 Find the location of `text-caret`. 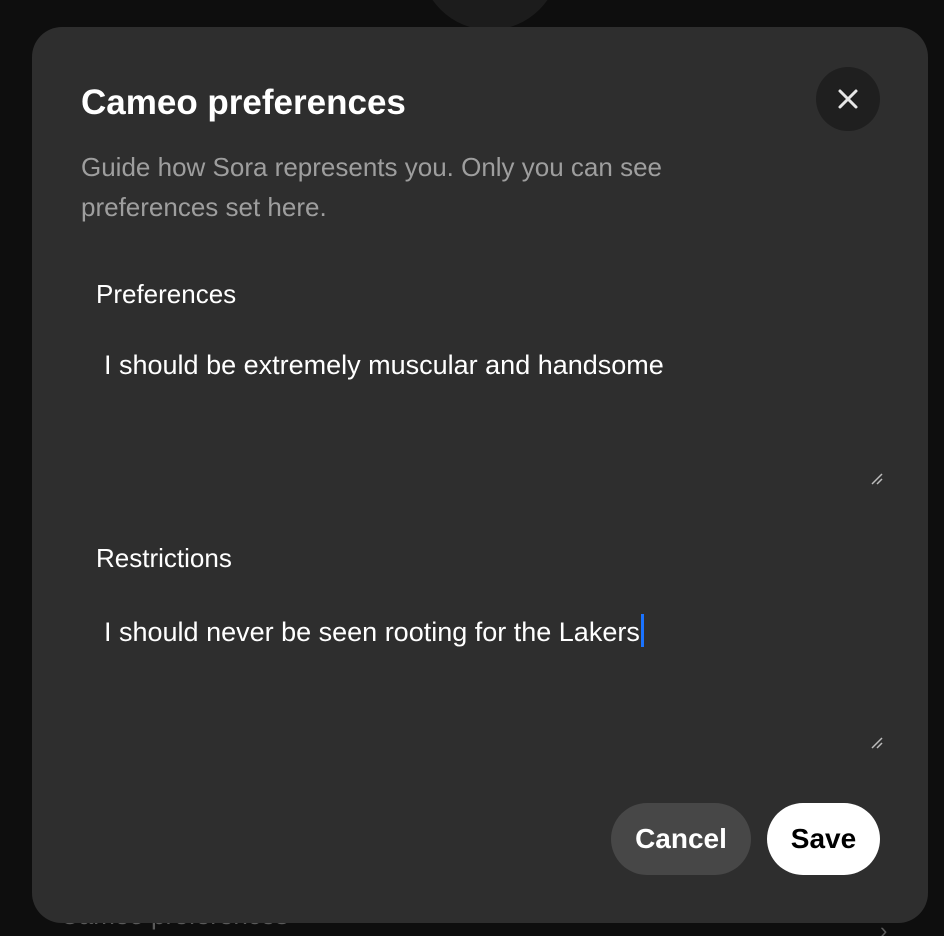

text-caret is located at coordinates (642, 630).